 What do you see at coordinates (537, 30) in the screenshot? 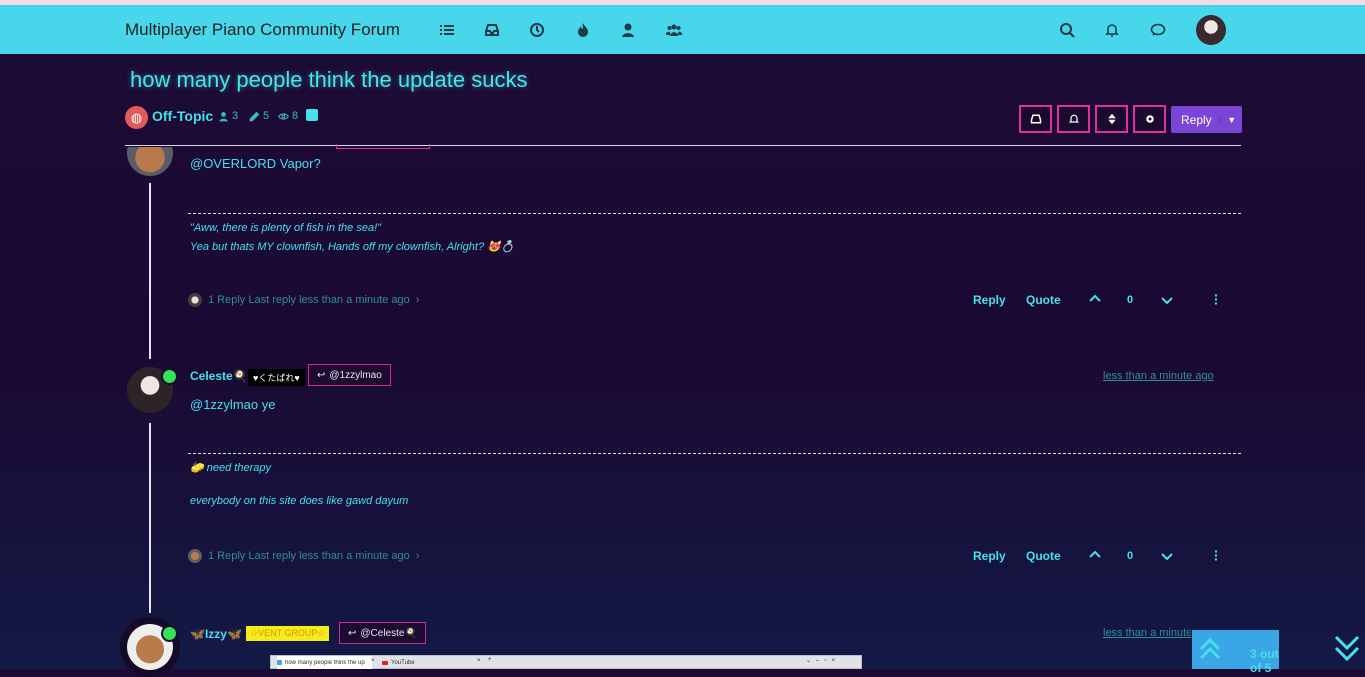
I see `clock-icon` at bounding box center [537, 30].